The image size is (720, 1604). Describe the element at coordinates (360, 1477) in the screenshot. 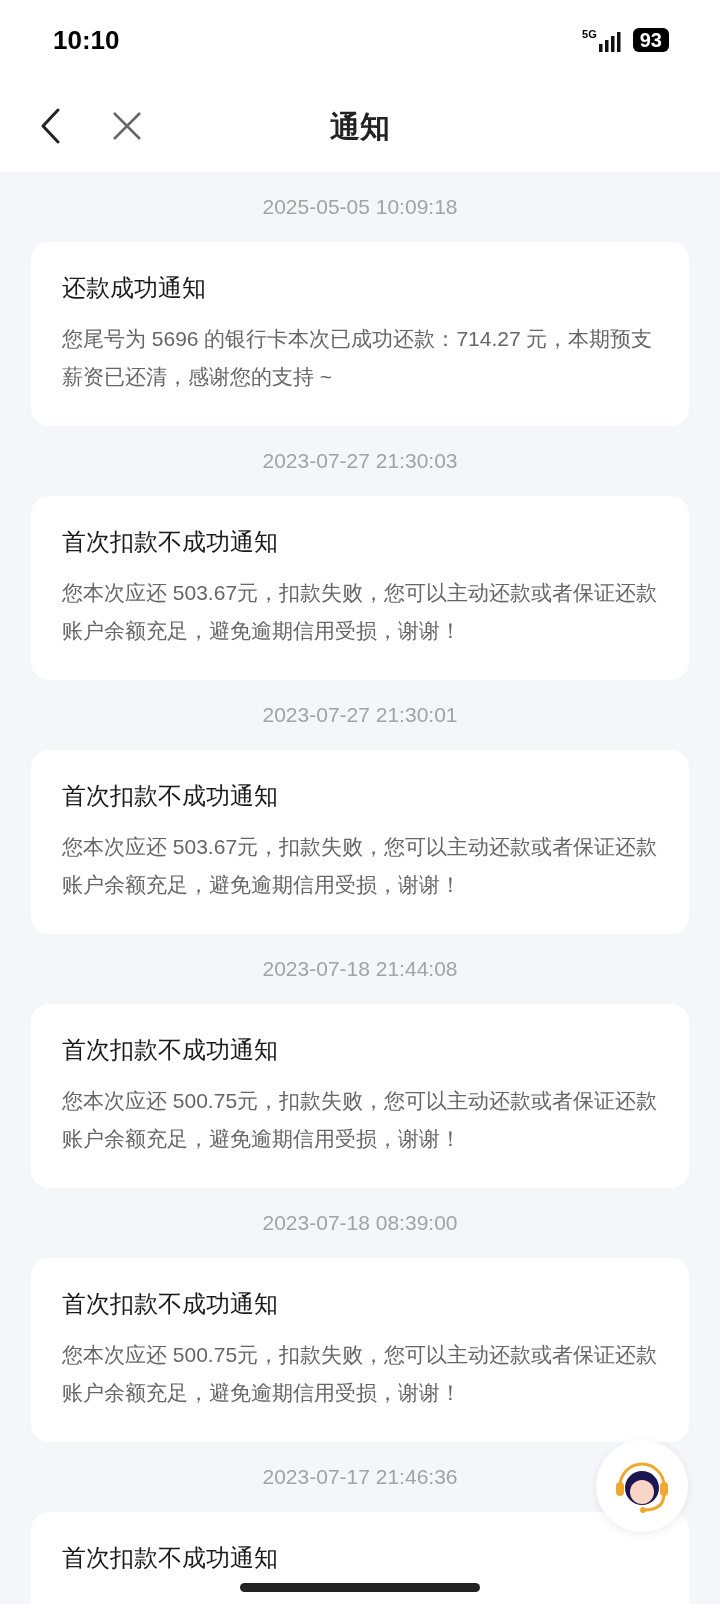

I see `timestamp: 2023-07-17 21:46:36` at that location.